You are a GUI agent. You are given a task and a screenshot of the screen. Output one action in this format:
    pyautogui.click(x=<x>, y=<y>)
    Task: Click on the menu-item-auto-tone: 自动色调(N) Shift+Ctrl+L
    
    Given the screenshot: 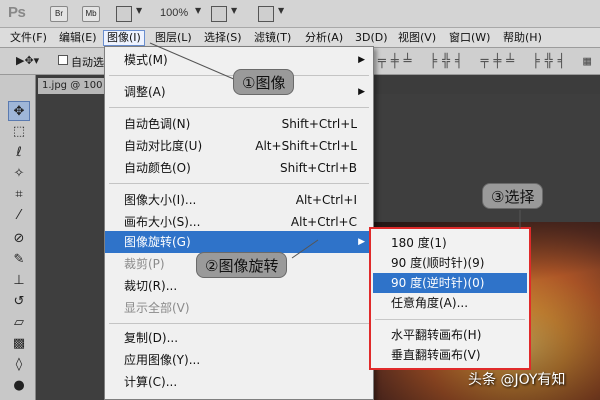 What is the action you would take?
    pyautogui.click(x=239, y=124)
    